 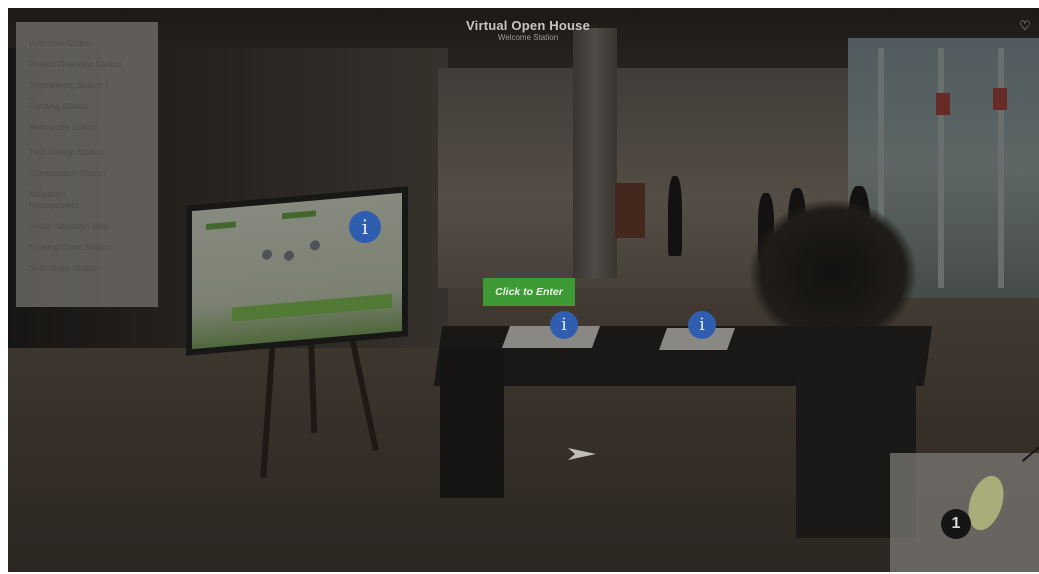 What do you see at coordinates (90, 205) in the screenshot?
I see `sidebar-item-management: Management` at bounding box center [90, 205].